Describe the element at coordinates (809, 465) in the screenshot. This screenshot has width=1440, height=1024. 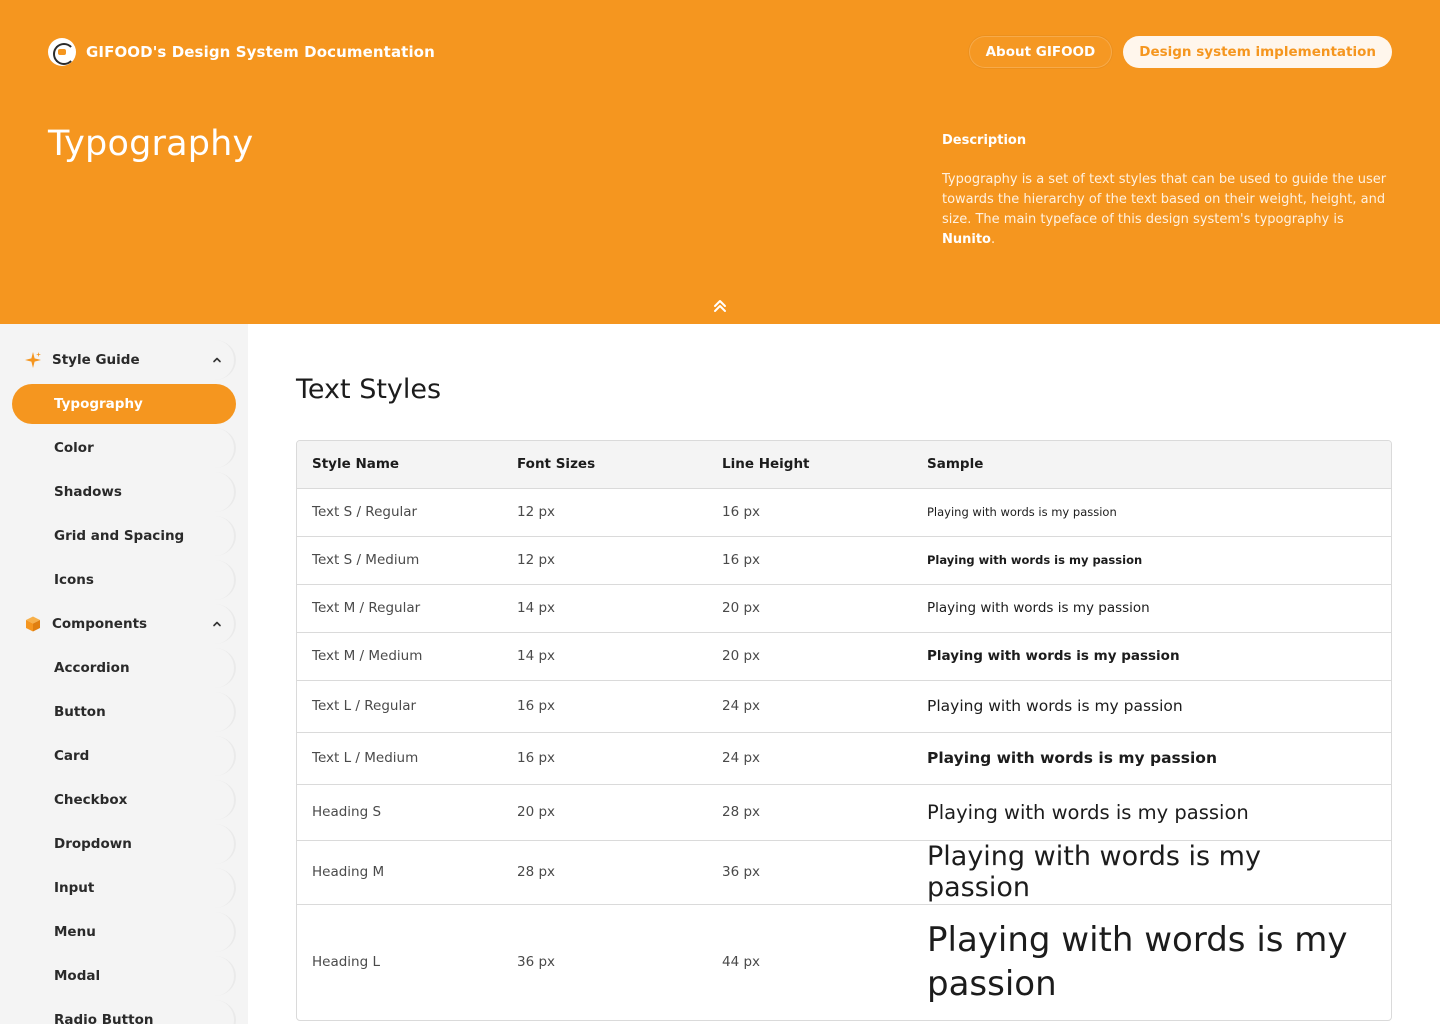
I see `column-header-line-height: Line Height` at that location.